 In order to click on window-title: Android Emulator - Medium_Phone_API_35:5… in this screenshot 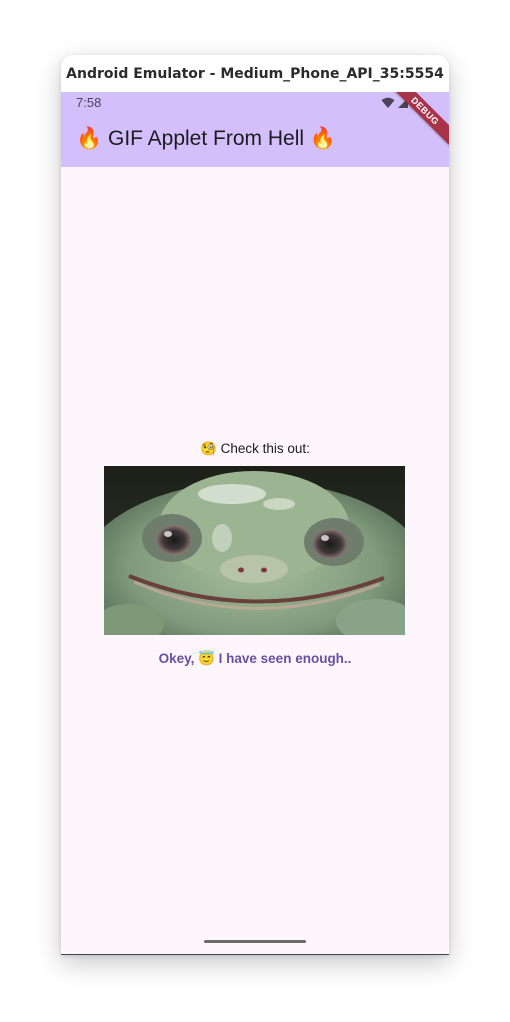, I will do `click(255, 73)`.